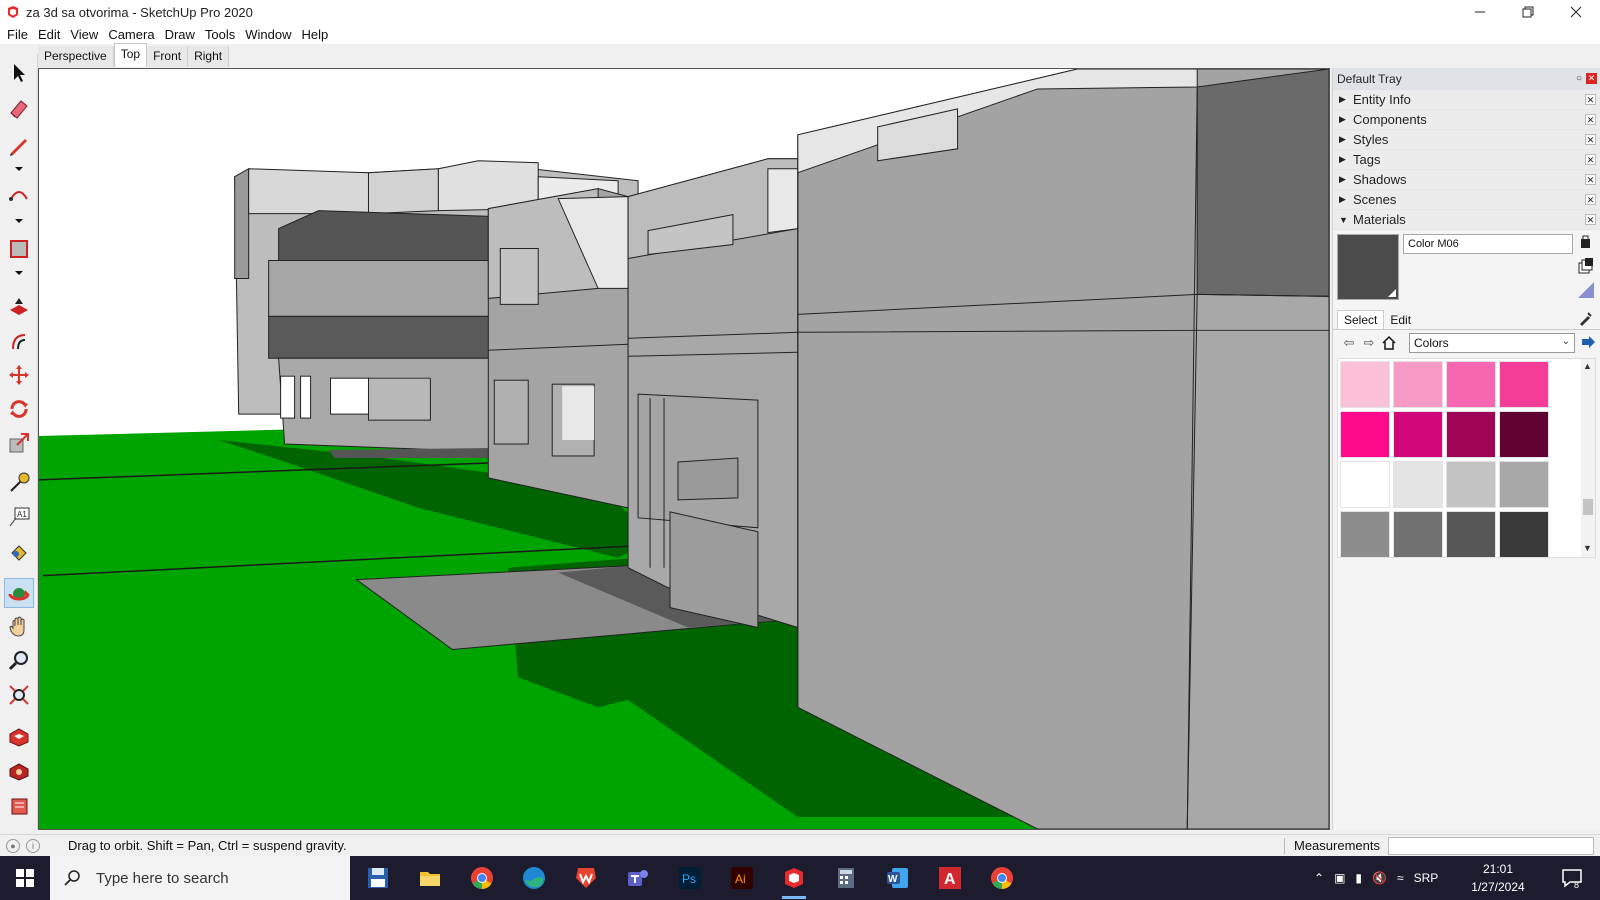 This screenshot has height=900, width=1600. What do you see at coordinates (19, 771) in the screenshot?
I see `extension-warehouse-tool` at bounding box center [19, 771].